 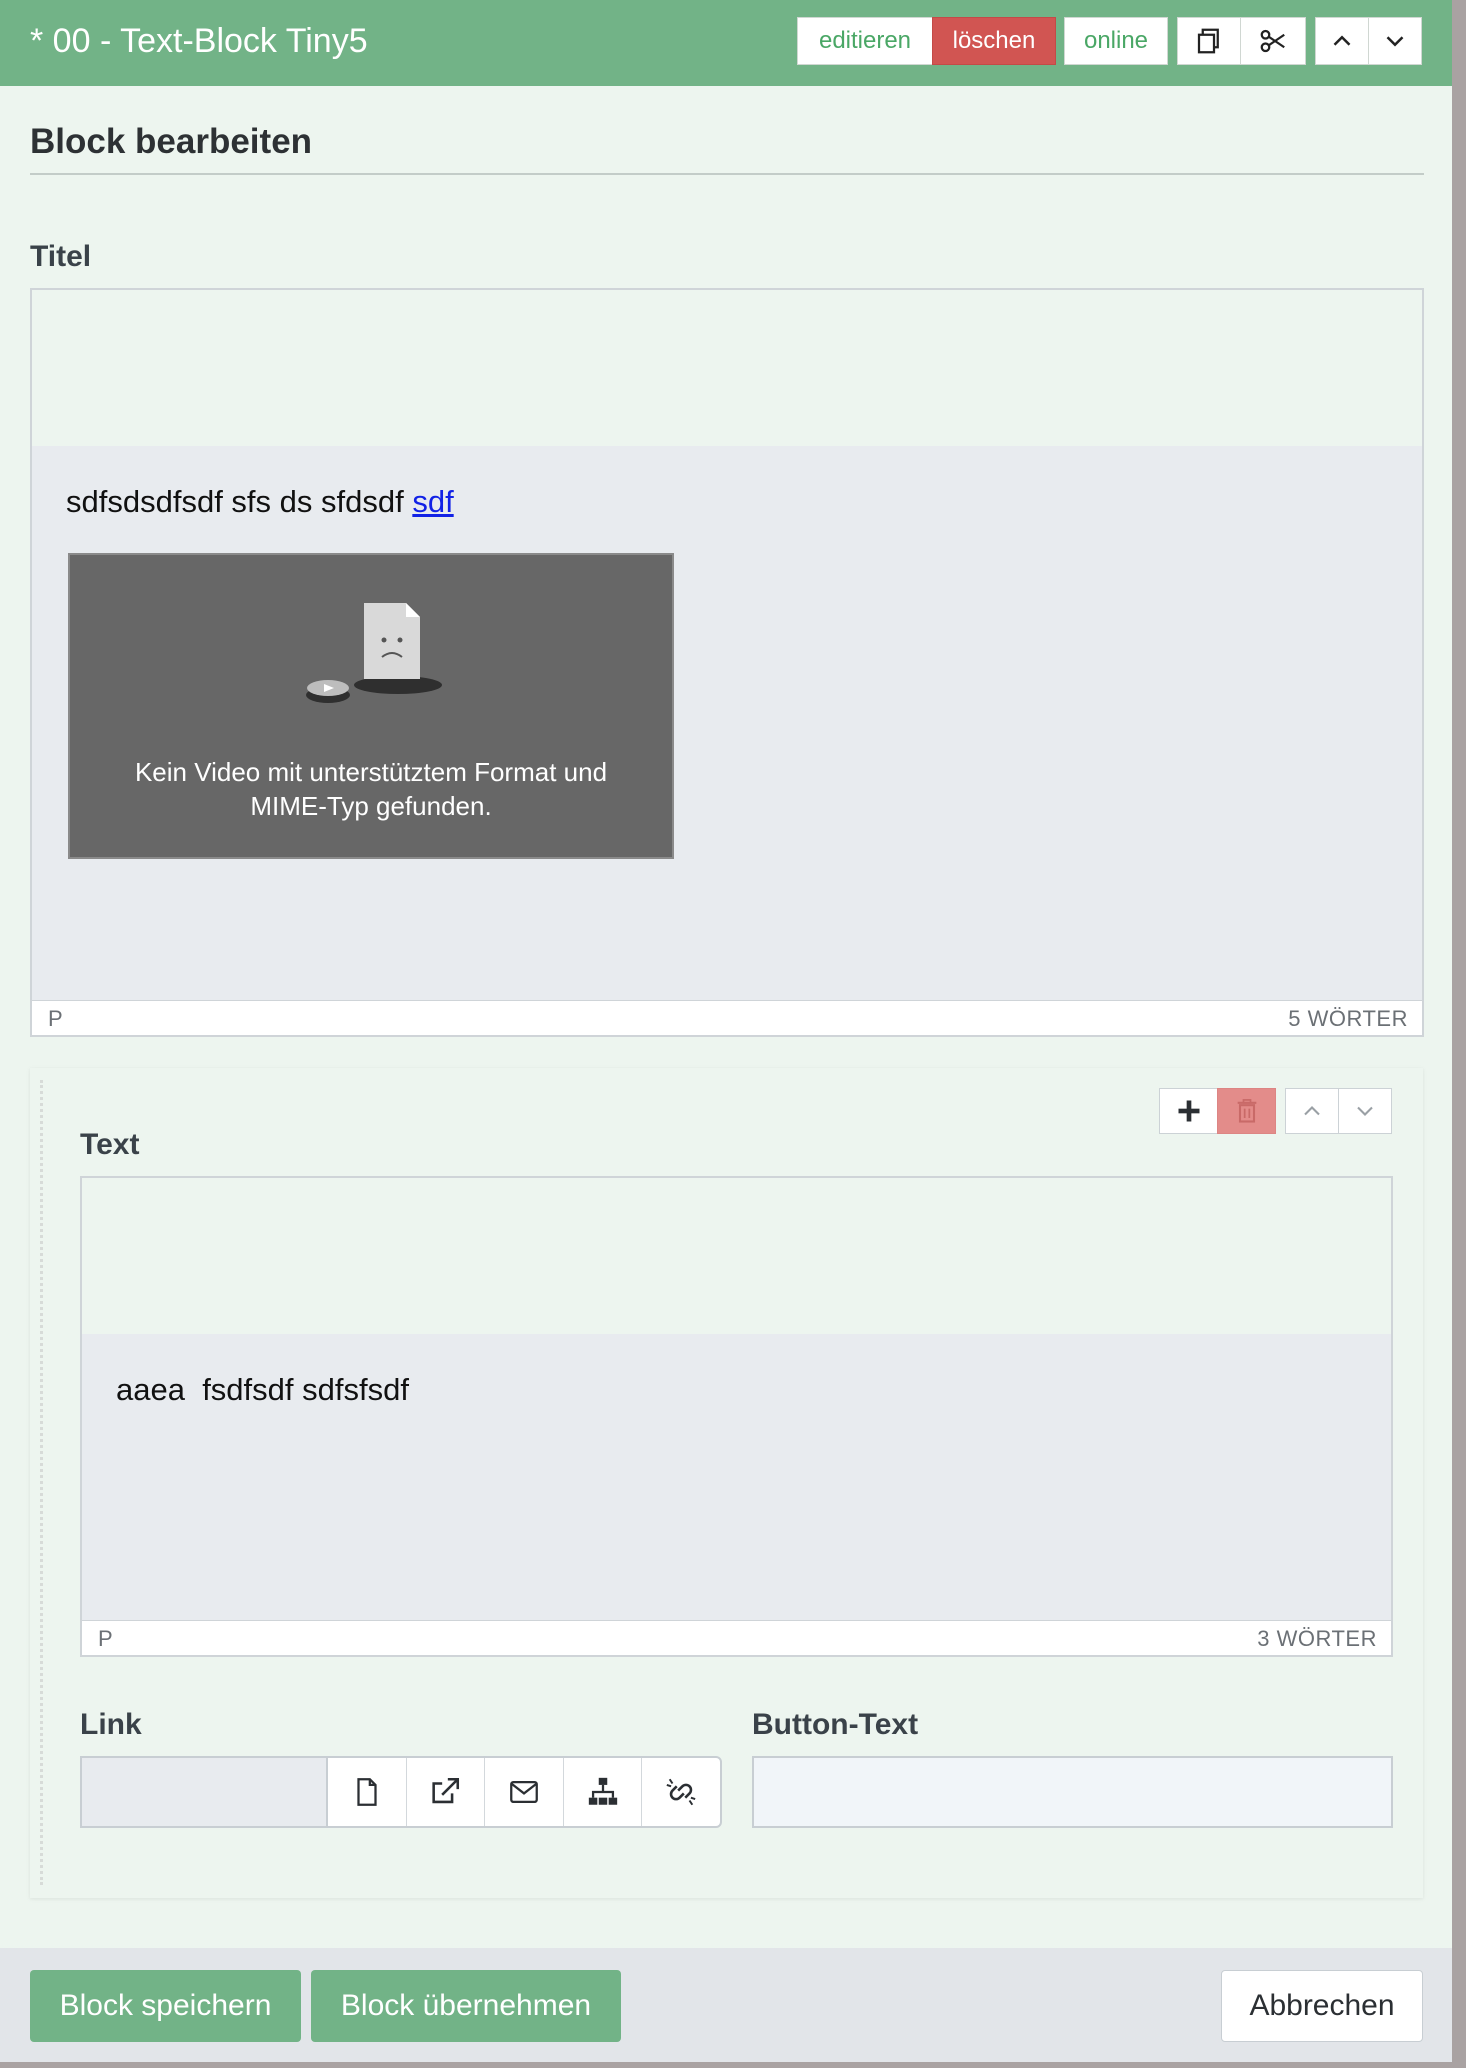 I want to click on title-paragraph-link: sdf, so click(x=432, y=501).